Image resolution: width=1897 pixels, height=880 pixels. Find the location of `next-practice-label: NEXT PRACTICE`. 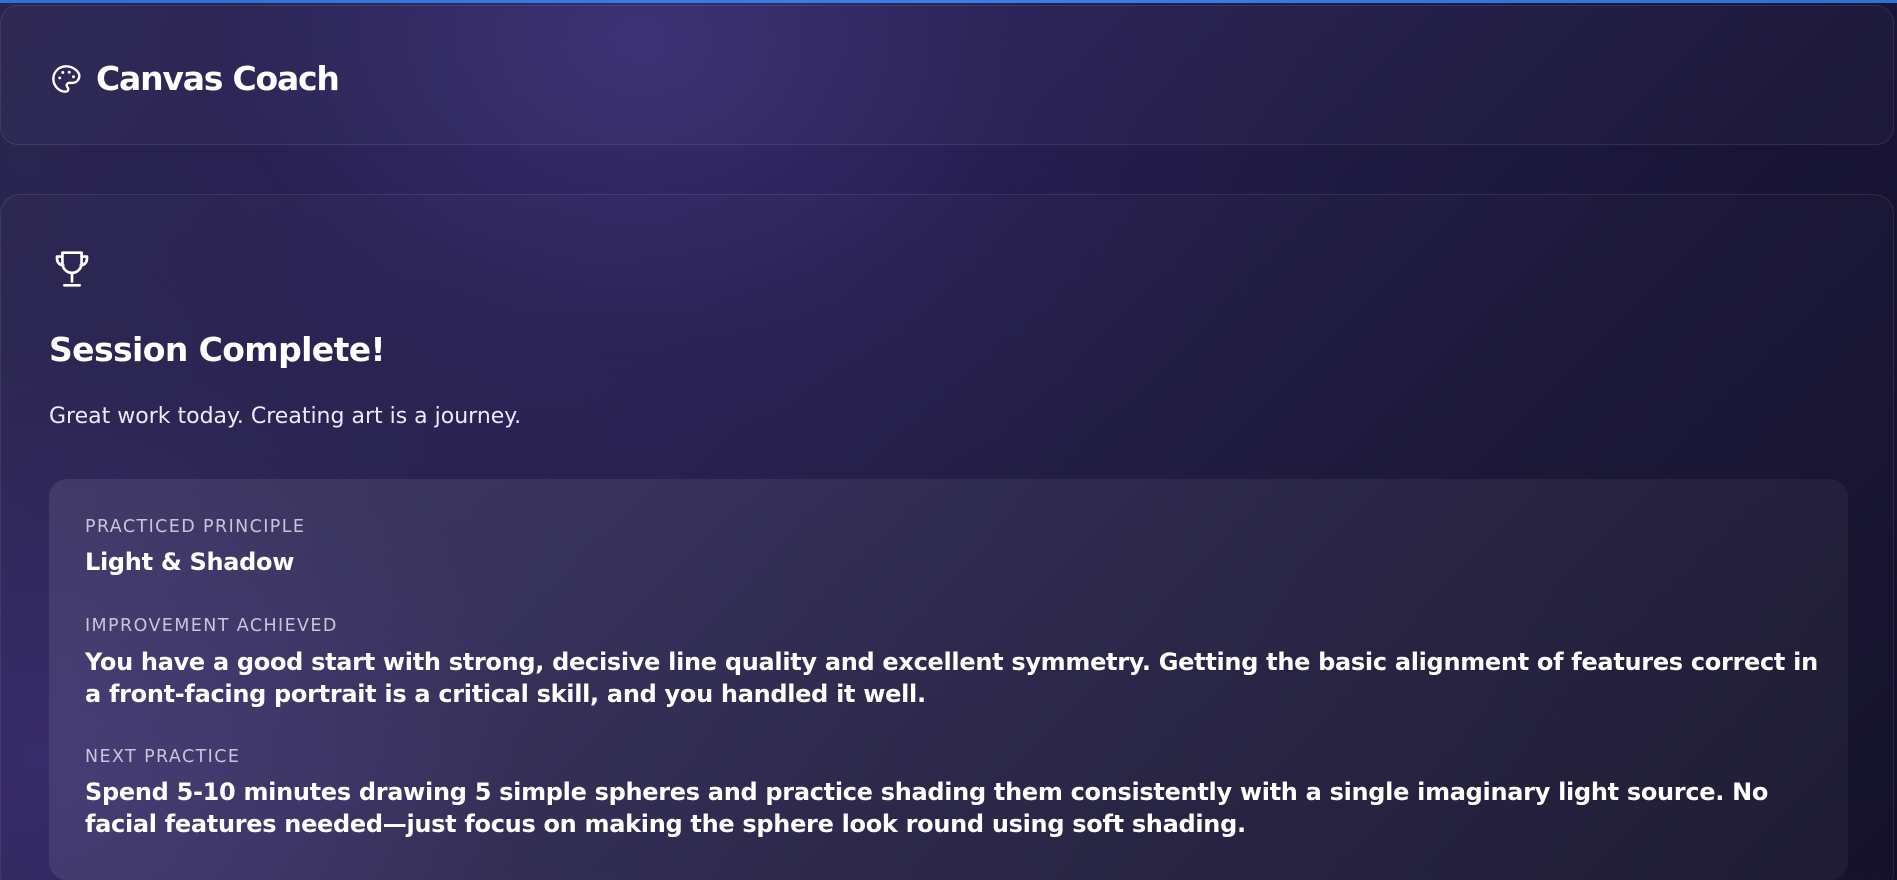

next-practice-label: NEXT PRACTICE is located at coordinates (163, 757).